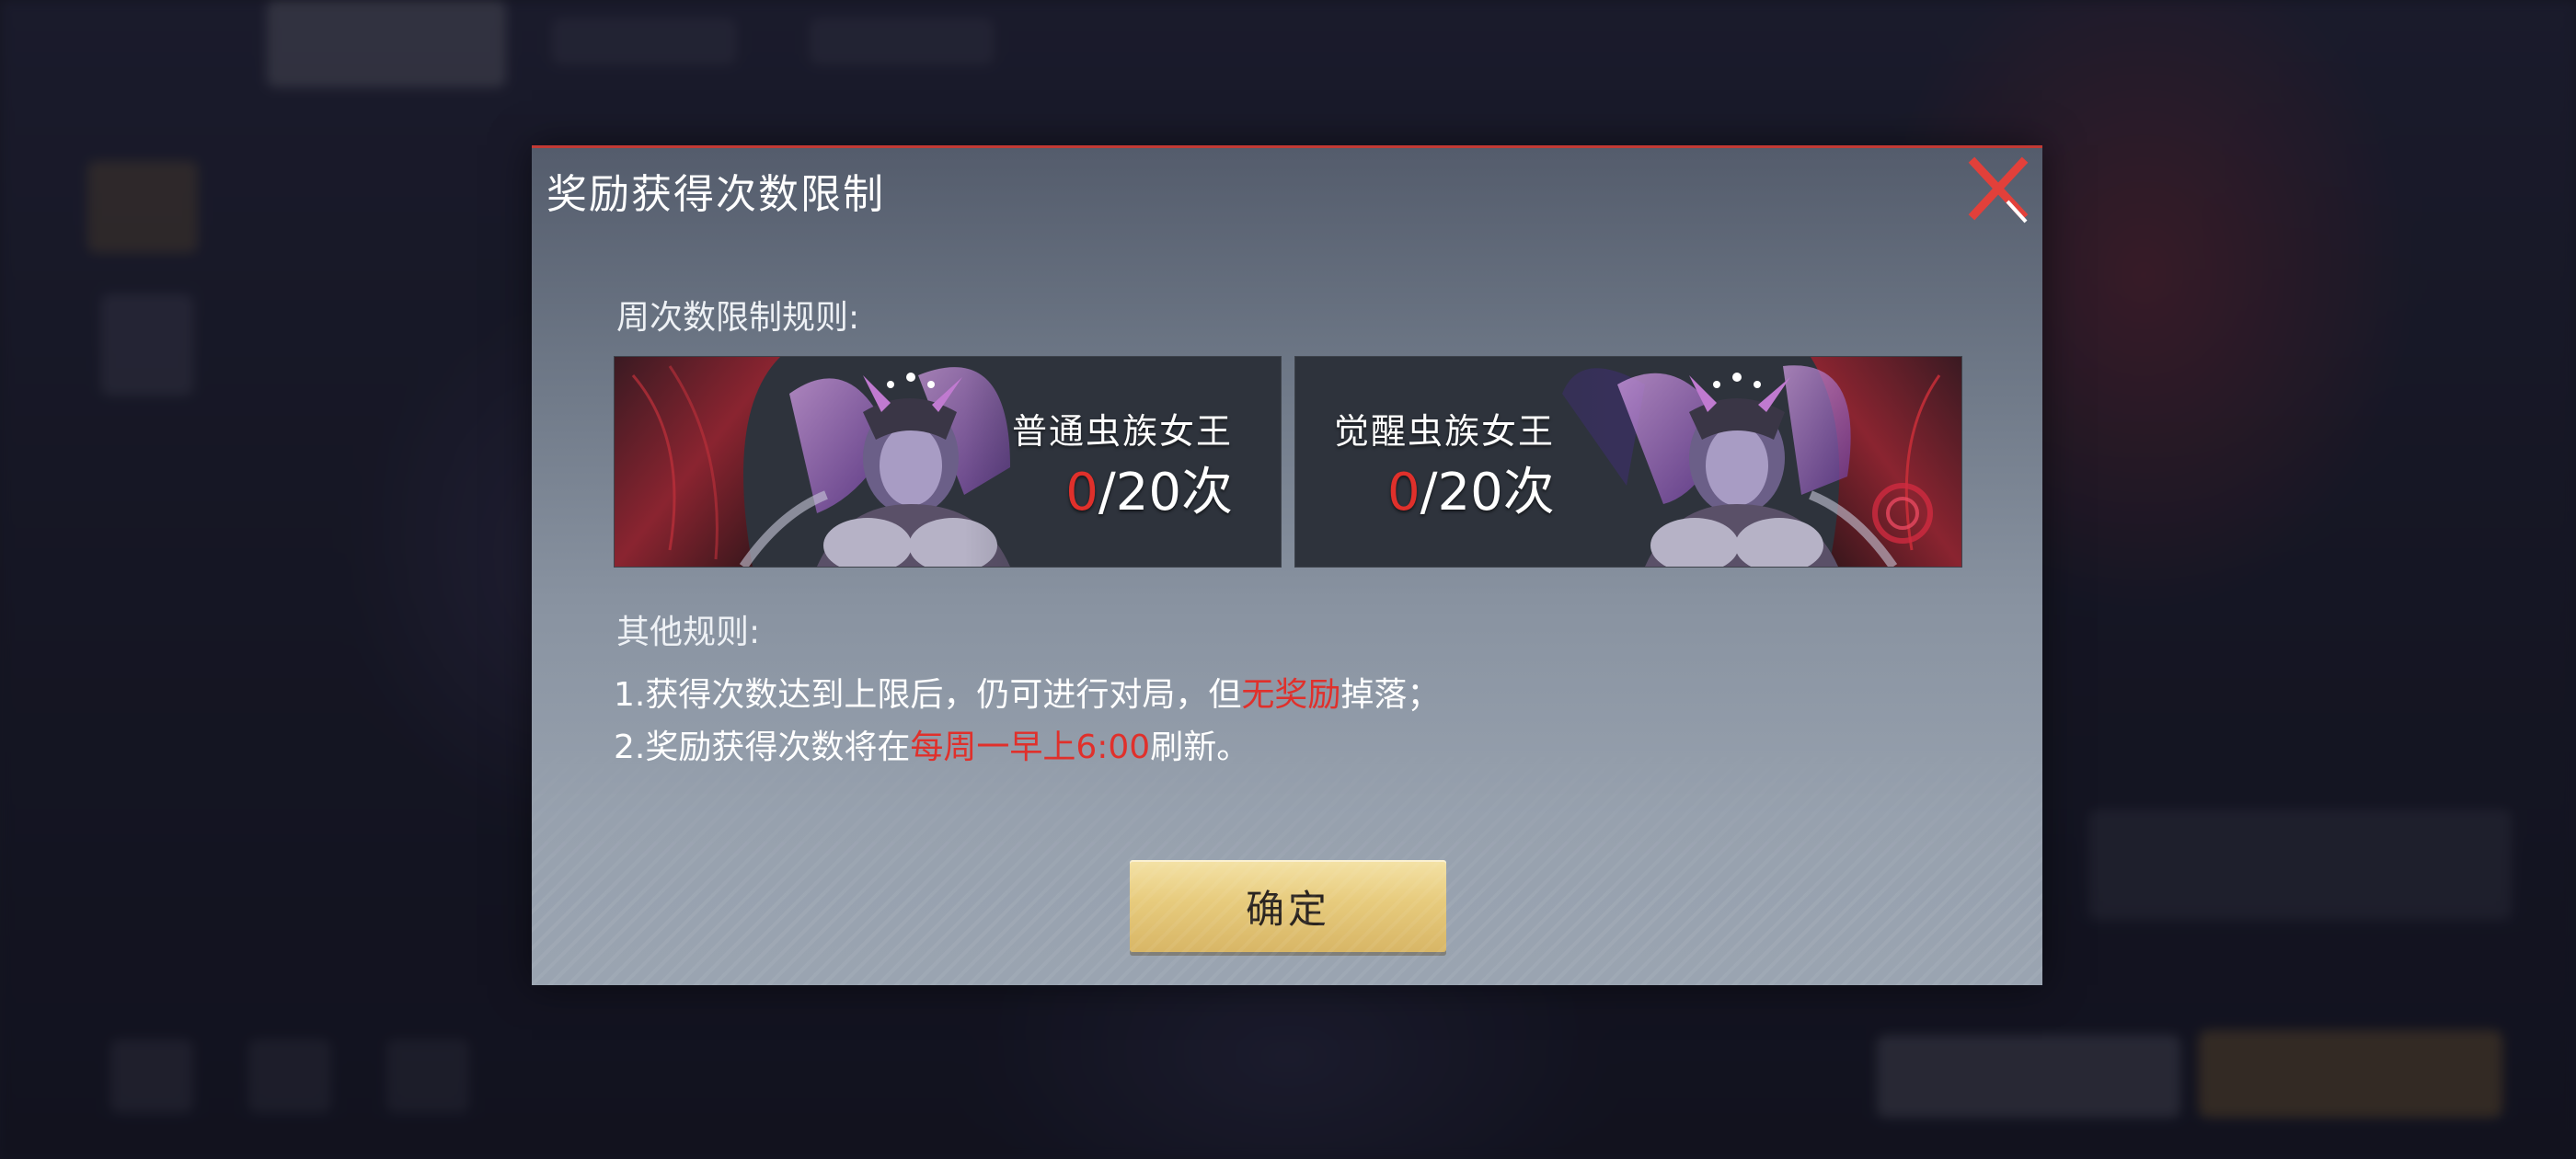 The width and height of the screenshot is (2576, 1159). I want to click on rule-text: 刷新。, so click(1200, 747).